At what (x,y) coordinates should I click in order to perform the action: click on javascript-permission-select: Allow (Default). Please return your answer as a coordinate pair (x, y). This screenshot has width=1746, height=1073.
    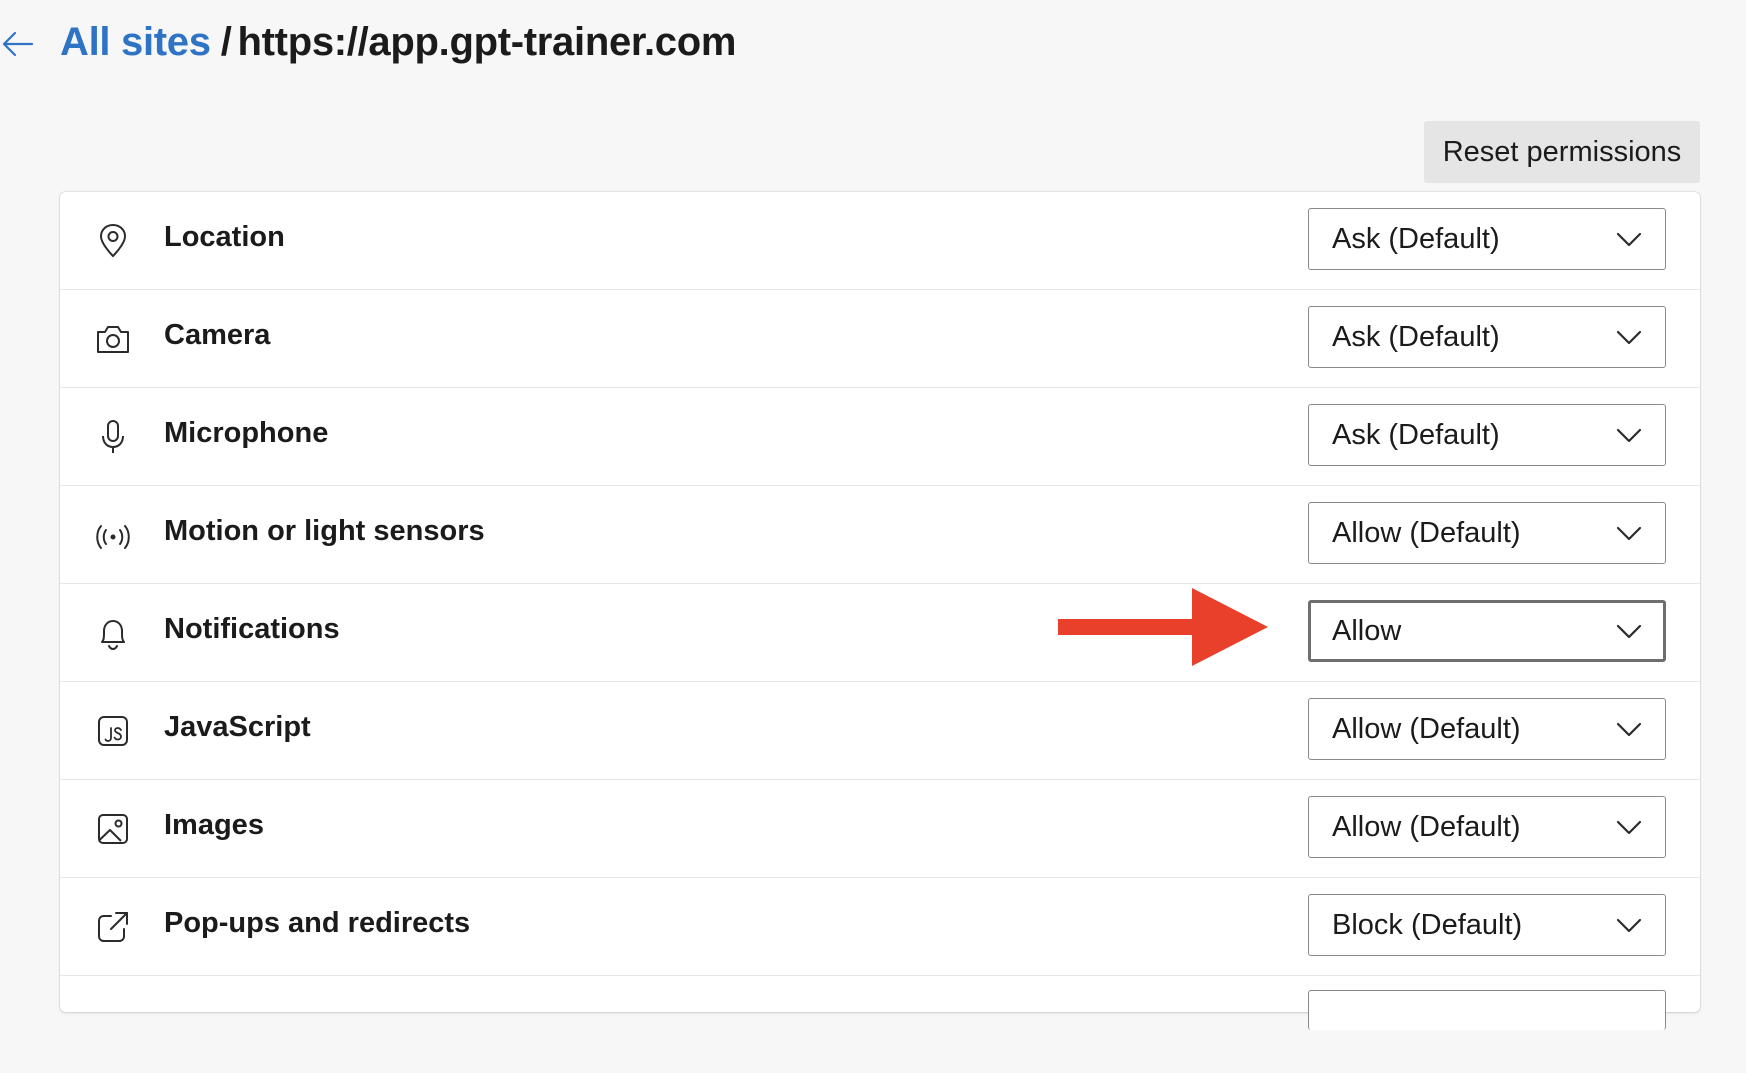
    Looking at the image, I should click on (1487, 729).